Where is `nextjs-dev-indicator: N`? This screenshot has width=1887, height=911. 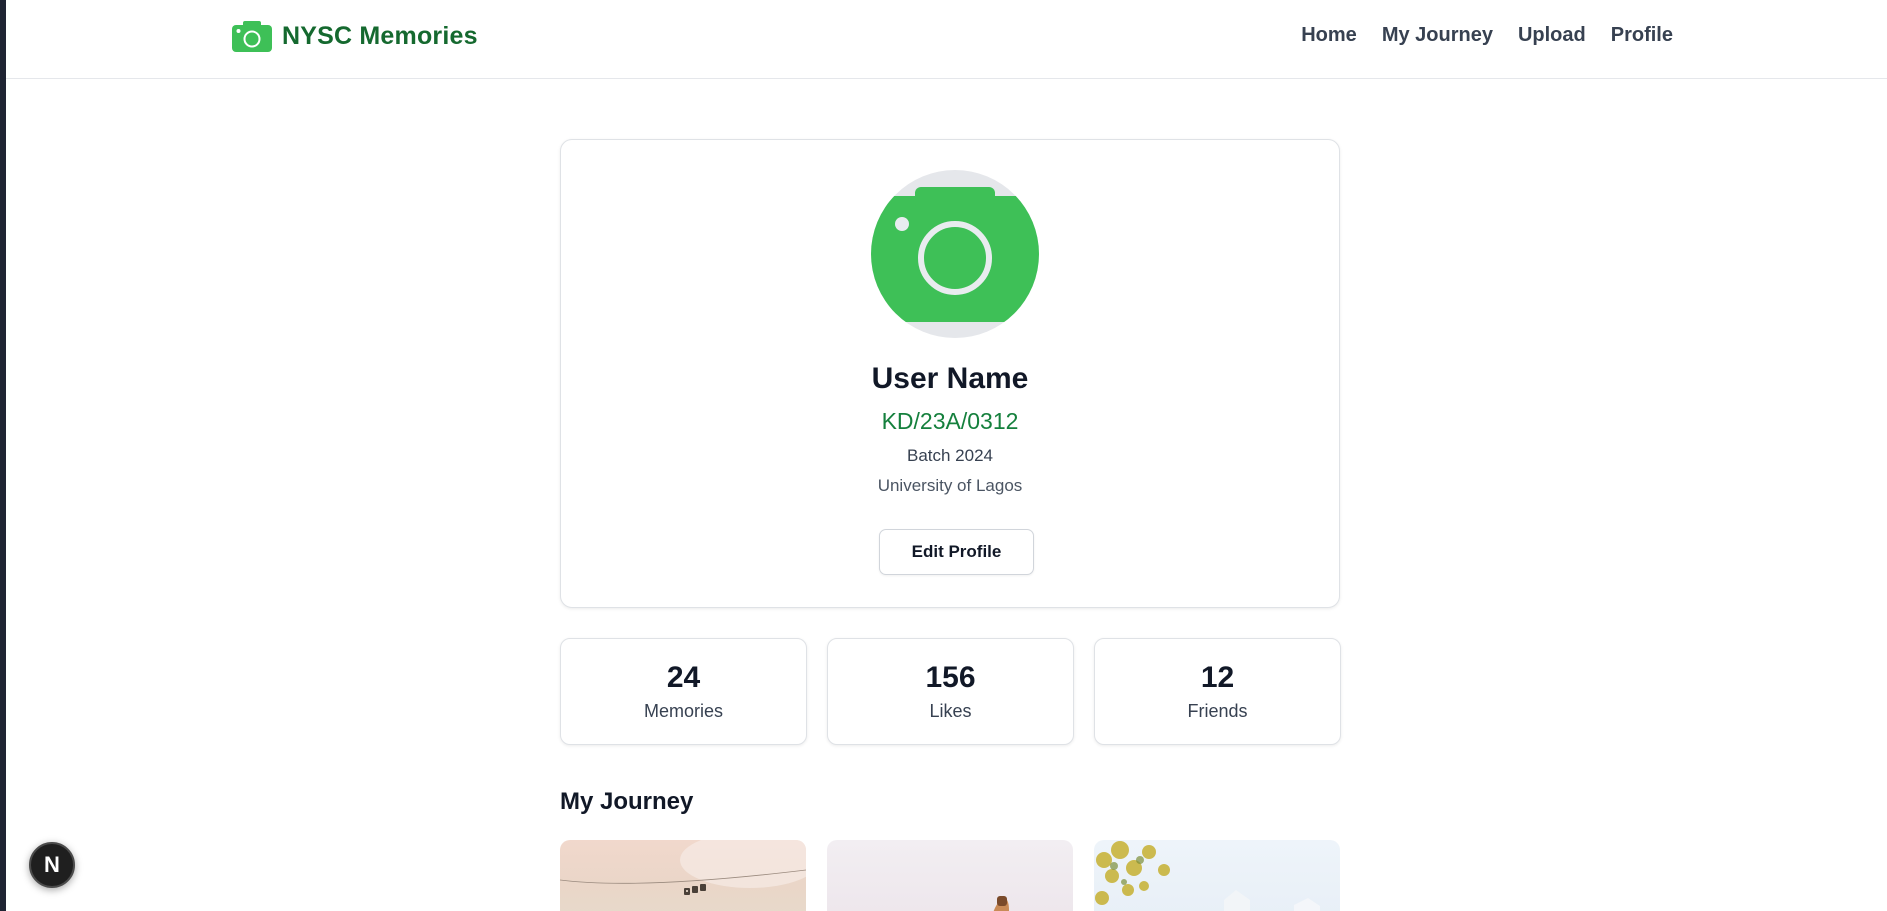
nextjs-dev-indicator: N is located at coordinates (52, 865).